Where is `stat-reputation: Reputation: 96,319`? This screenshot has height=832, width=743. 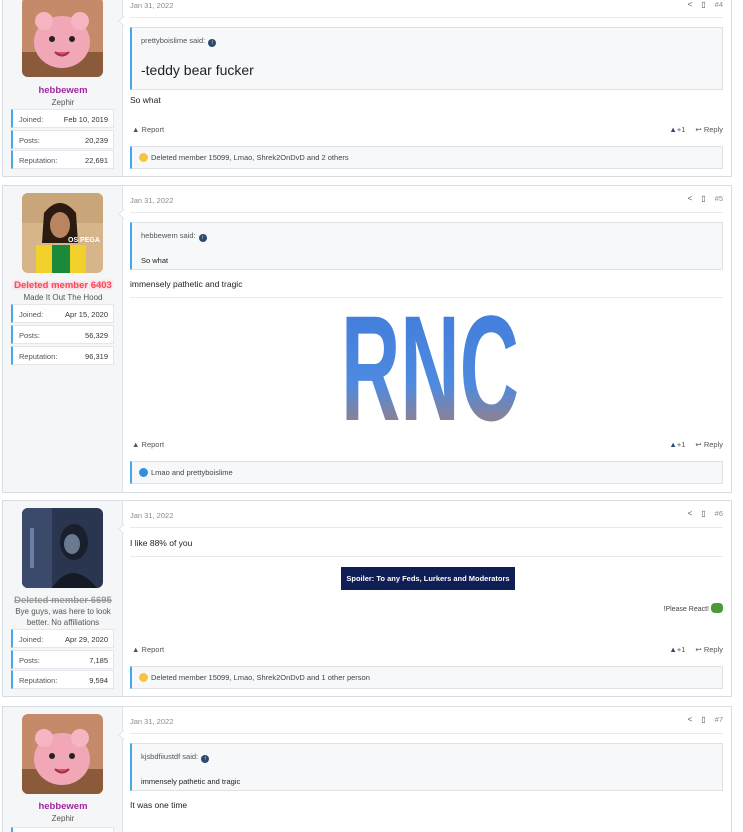 stat-reputation: Reputation: 96,319 is located at coordinates (62, 355).